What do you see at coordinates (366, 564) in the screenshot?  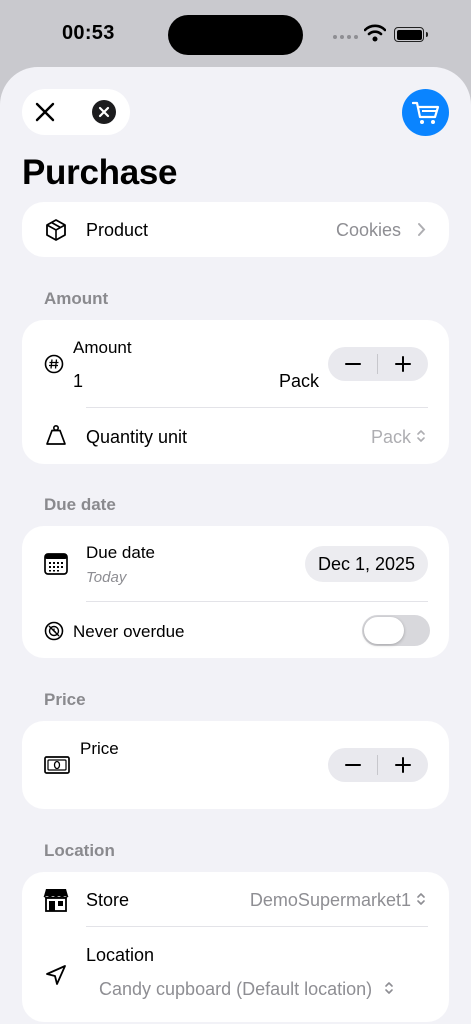 I see `due-date-picker: Dec 1, 2025` at bounding box center [366, 564].